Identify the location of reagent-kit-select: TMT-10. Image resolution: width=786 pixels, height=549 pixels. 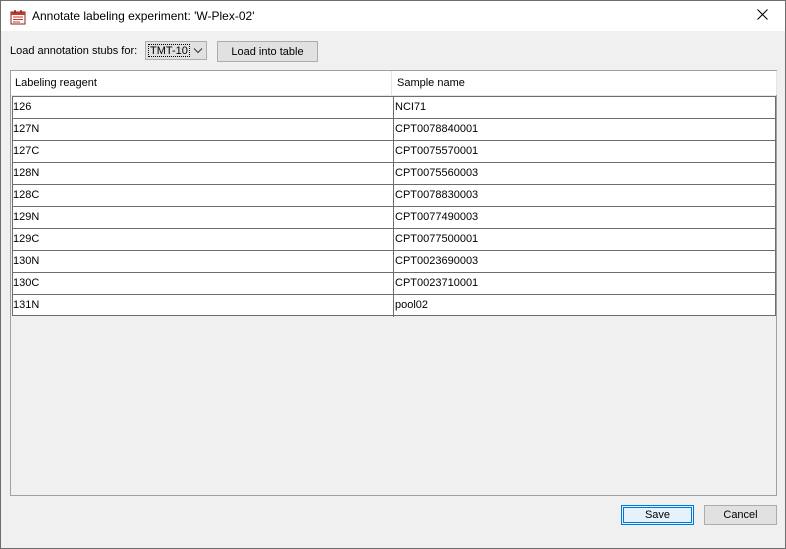
(176, 50).